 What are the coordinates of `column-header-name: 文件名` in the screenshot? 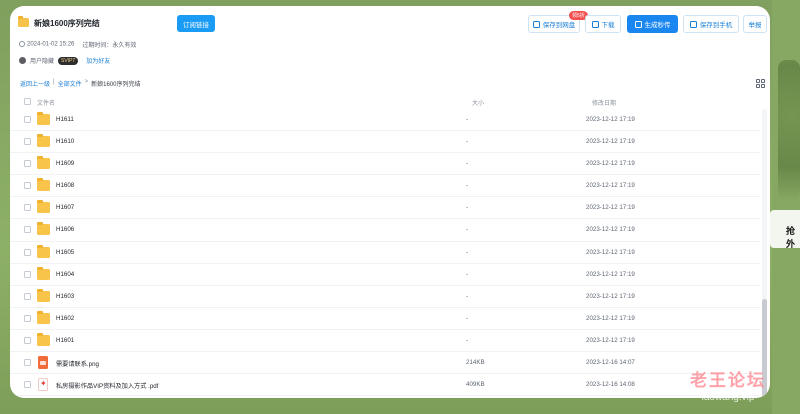 It's located at (46, 102).